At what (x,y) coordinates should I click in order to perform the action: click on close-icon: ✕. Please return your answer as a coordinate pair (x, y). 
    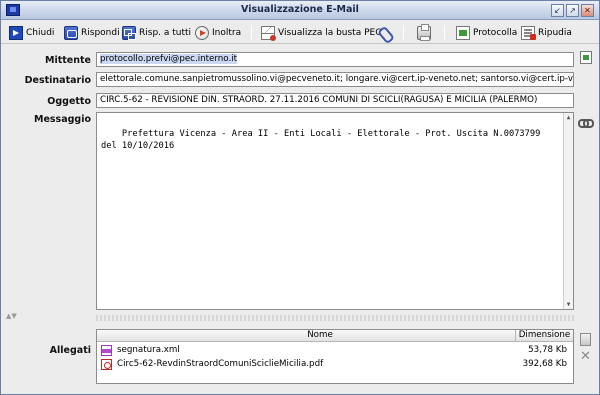
    Looking at the image, I should click on (587, 10).